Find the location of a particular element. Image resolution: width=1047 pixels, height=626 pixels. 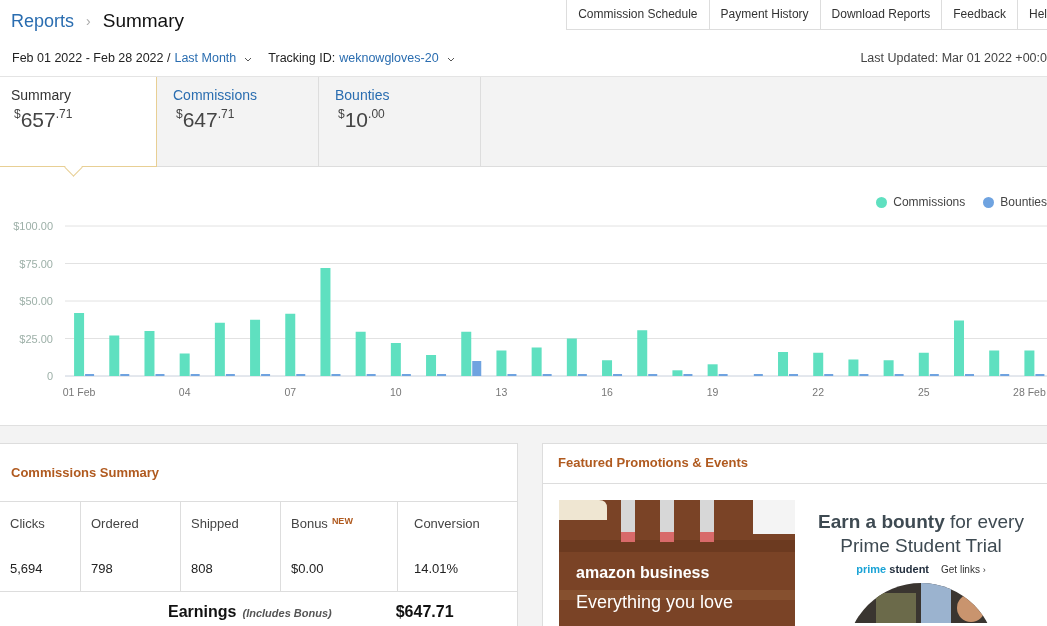

nav-link: Feedback is located at coordinates (980, 14).